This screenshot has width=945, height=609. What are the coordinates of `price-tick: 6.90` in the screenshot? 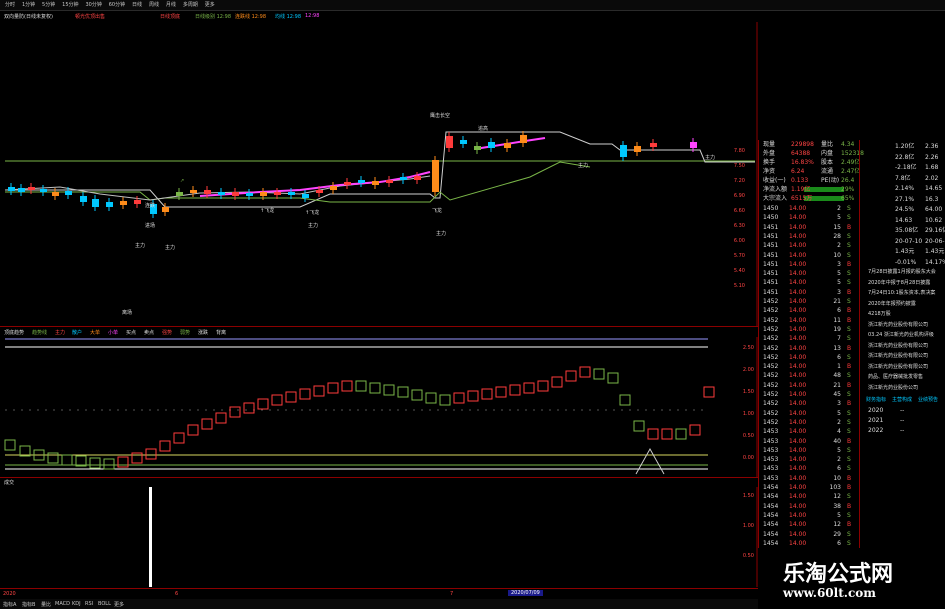 It's located at (739, 196).